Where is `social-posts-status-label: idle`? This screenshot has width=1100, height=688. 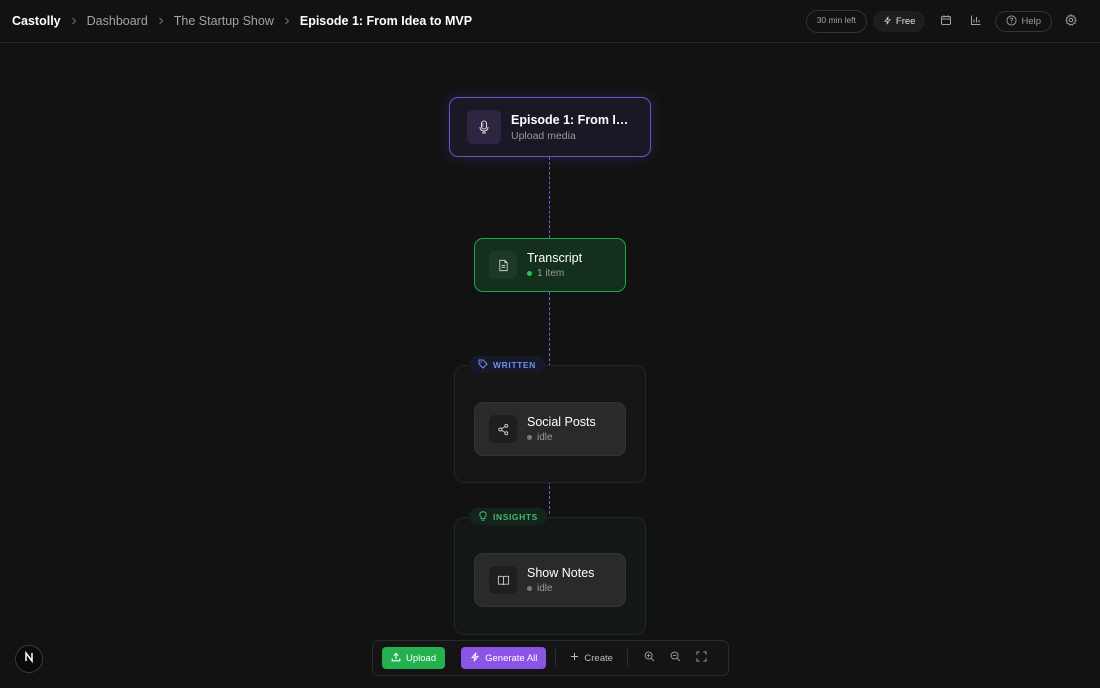
social-posts-status-label: idle is located at coordinates (545, 437).